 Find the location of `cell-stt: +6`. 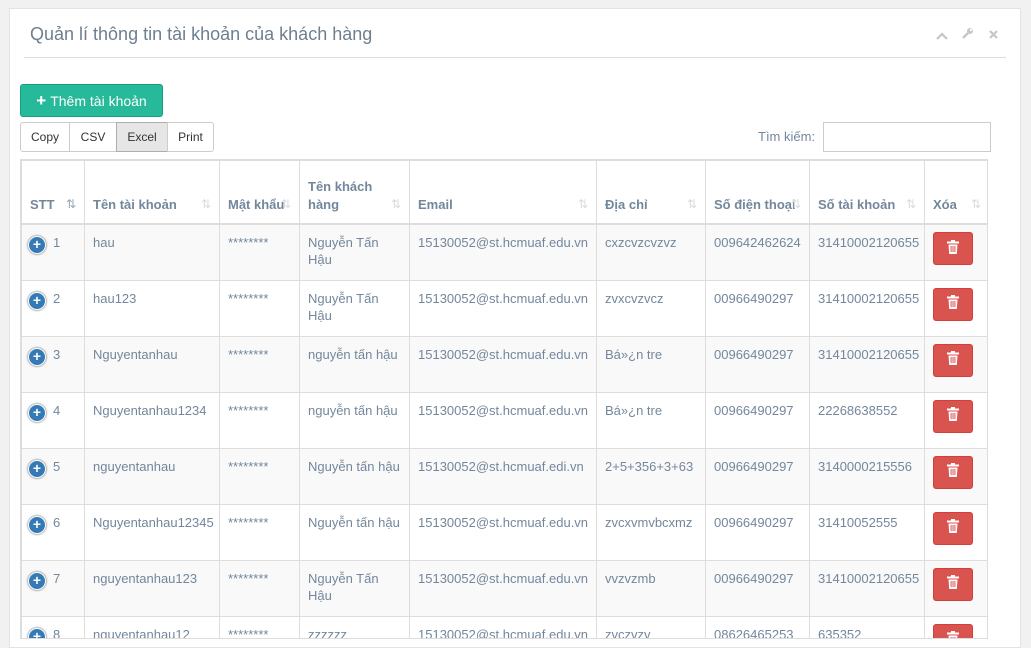

cell-stt: +6 is located at coordinates (53, 532).